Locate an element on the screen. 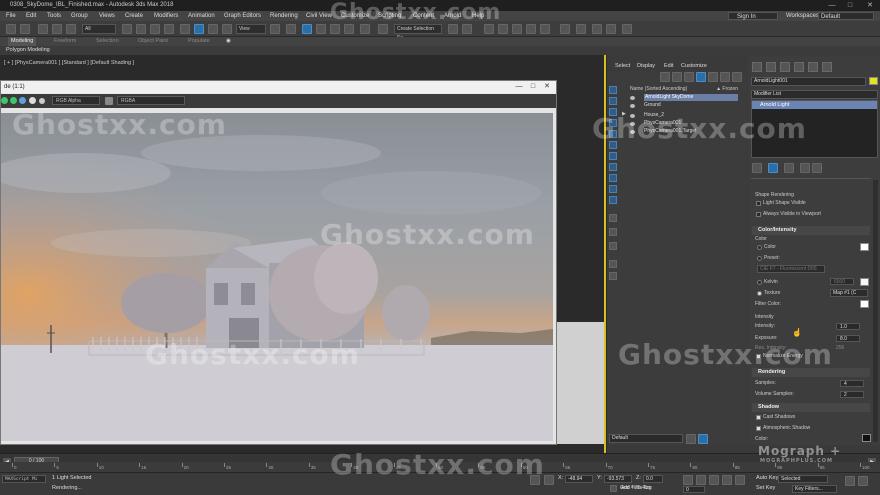  placement-icon is located at coordinates (227, 29).